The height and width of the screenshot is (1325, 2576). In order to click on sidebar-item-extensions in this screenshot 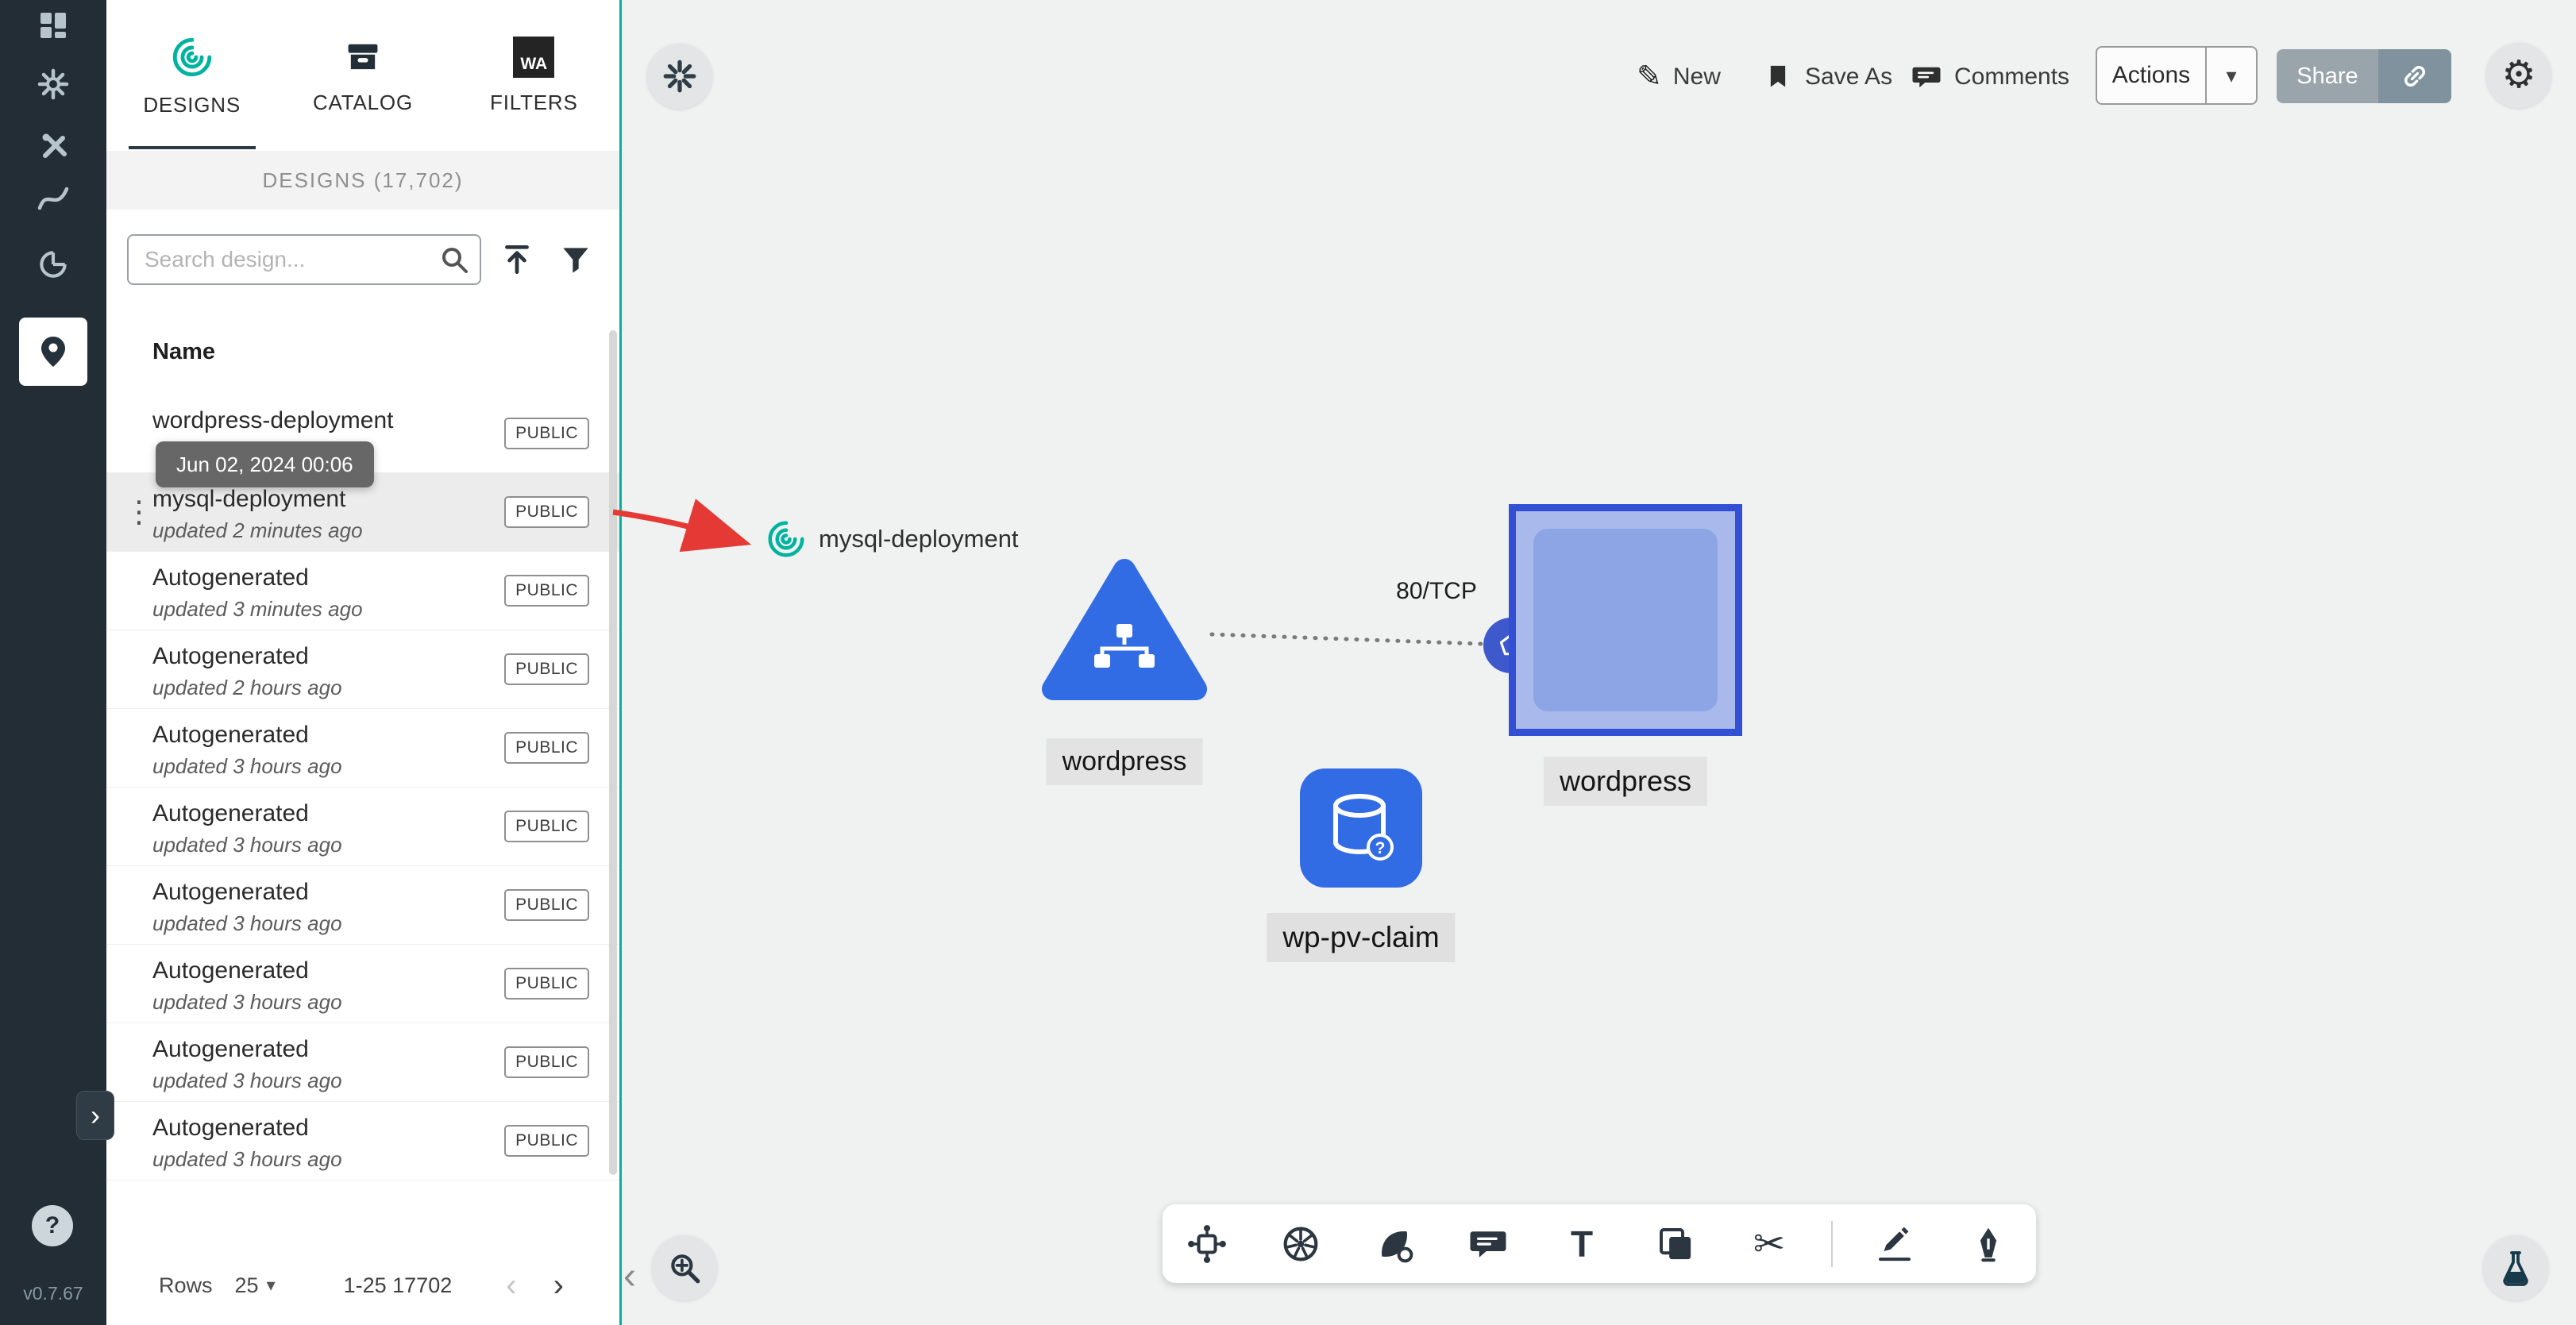, I will do `click(53, 265)`.